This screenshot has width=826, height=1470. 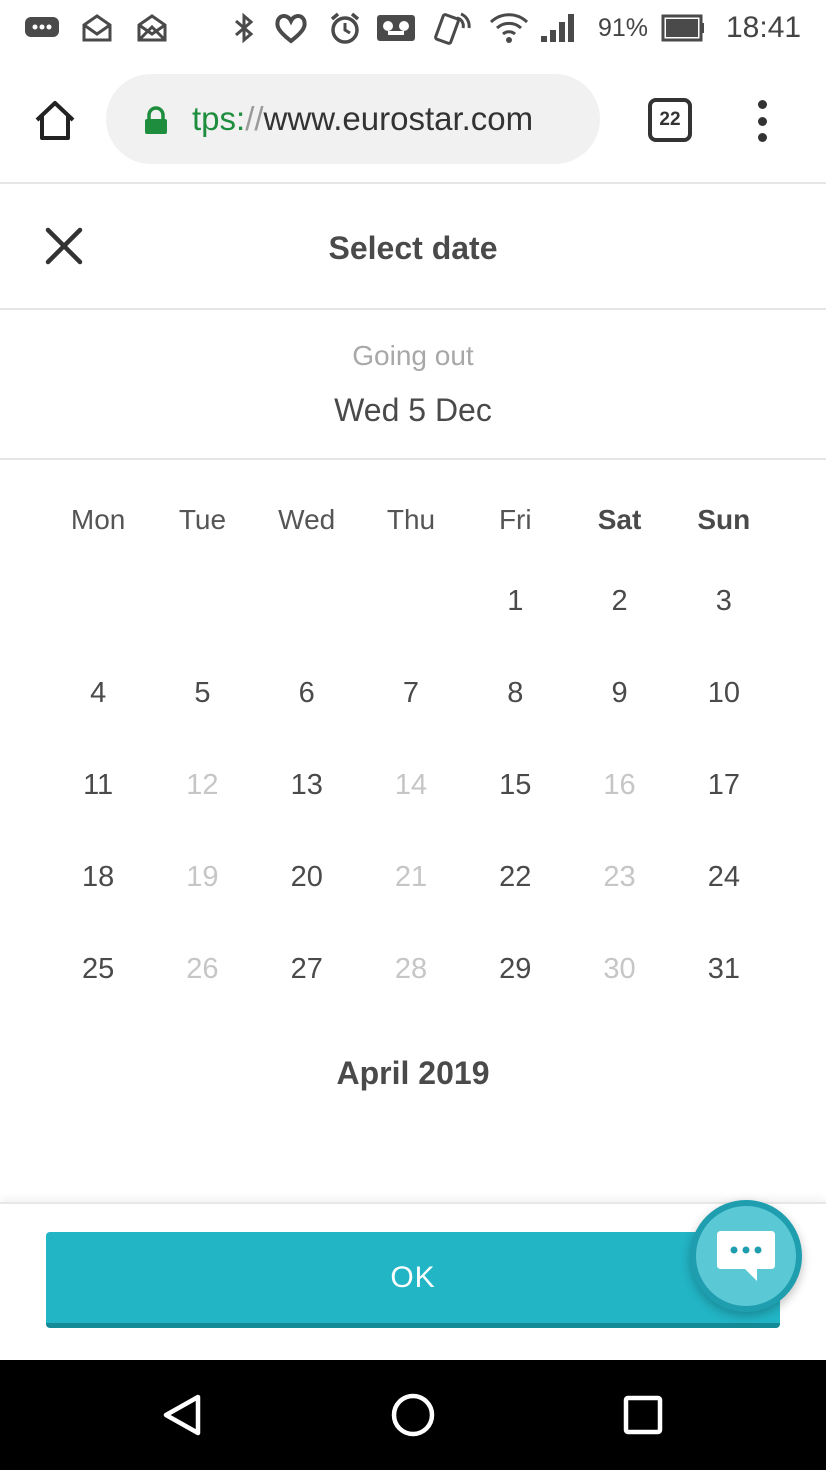 What do you see at coordinates (98, 785) in the screenshot?
I see `calendar-day-11: 11` at bounding box center [98, 785].